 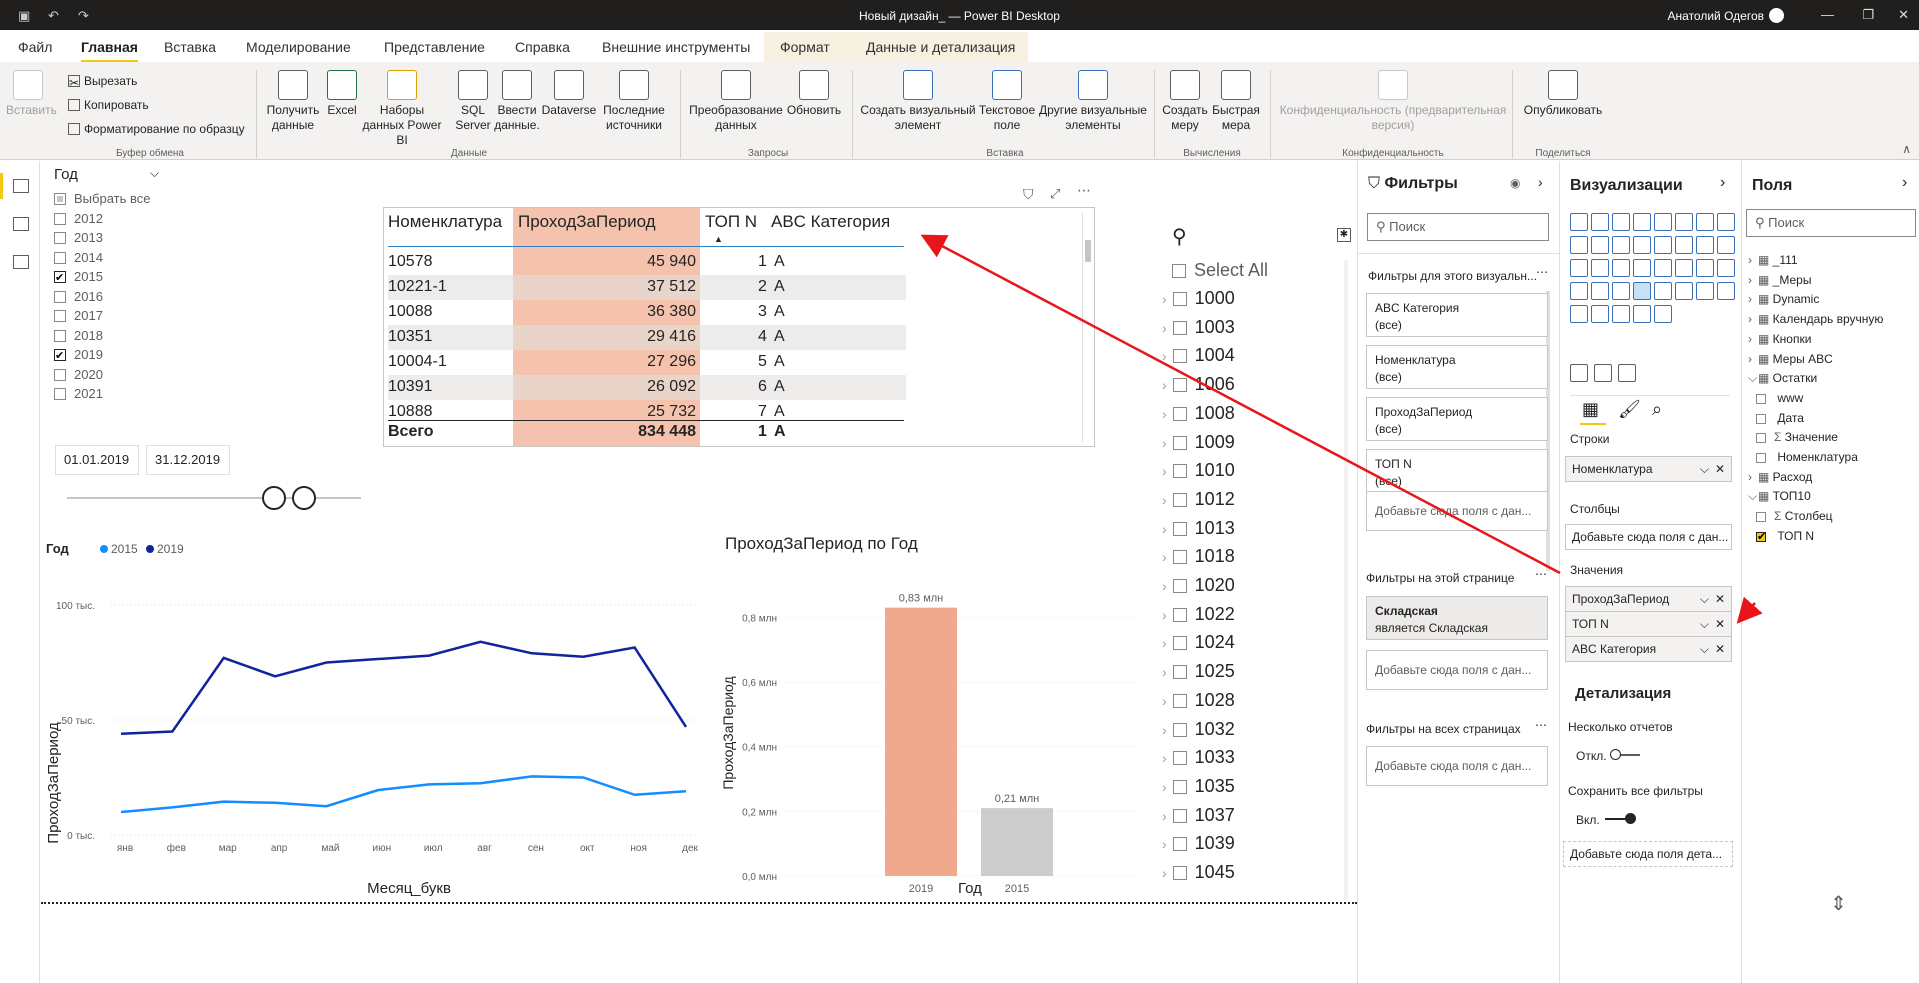 What do you see at coordinates (1790, 359) in the screenshot?
I see `table-item: › ▦ Меры ABC` at bounding box center [1790, 359].